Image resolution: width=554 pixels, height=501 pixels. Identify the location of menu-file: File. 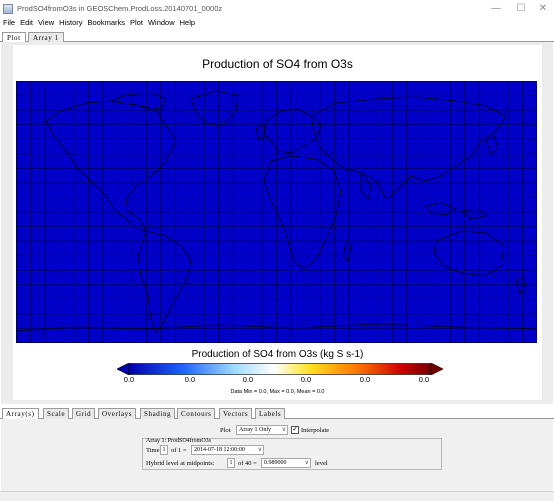
(9, 22).